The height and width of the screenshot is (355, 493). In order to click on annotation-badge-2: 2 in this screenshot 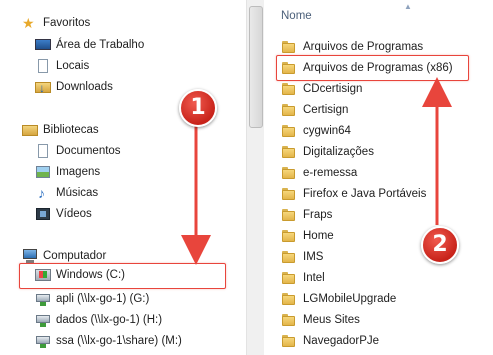, I will do `click(440, 245)`.